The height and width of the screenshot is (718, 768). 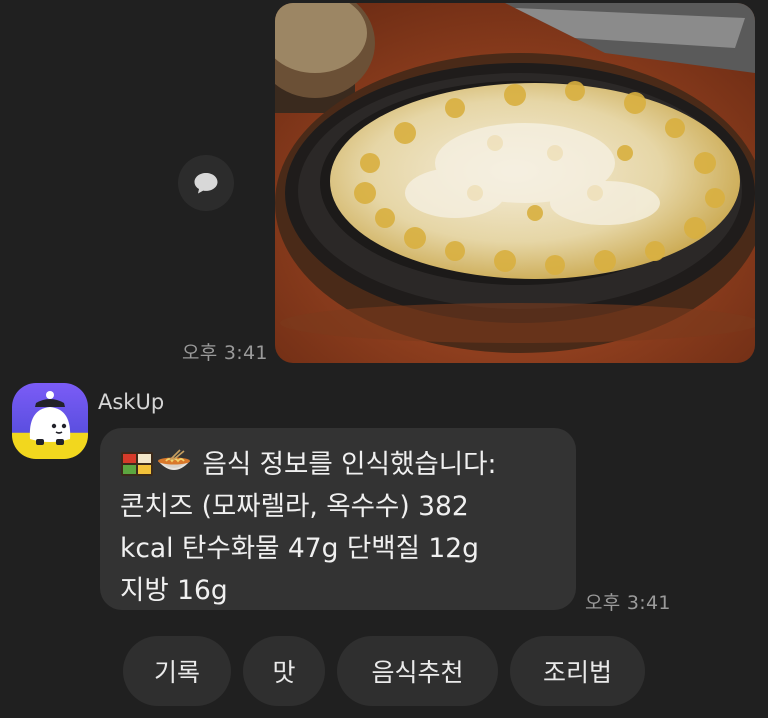 I want to click on quick-reply-recipe: 조리법, so click(x=577, y=671).